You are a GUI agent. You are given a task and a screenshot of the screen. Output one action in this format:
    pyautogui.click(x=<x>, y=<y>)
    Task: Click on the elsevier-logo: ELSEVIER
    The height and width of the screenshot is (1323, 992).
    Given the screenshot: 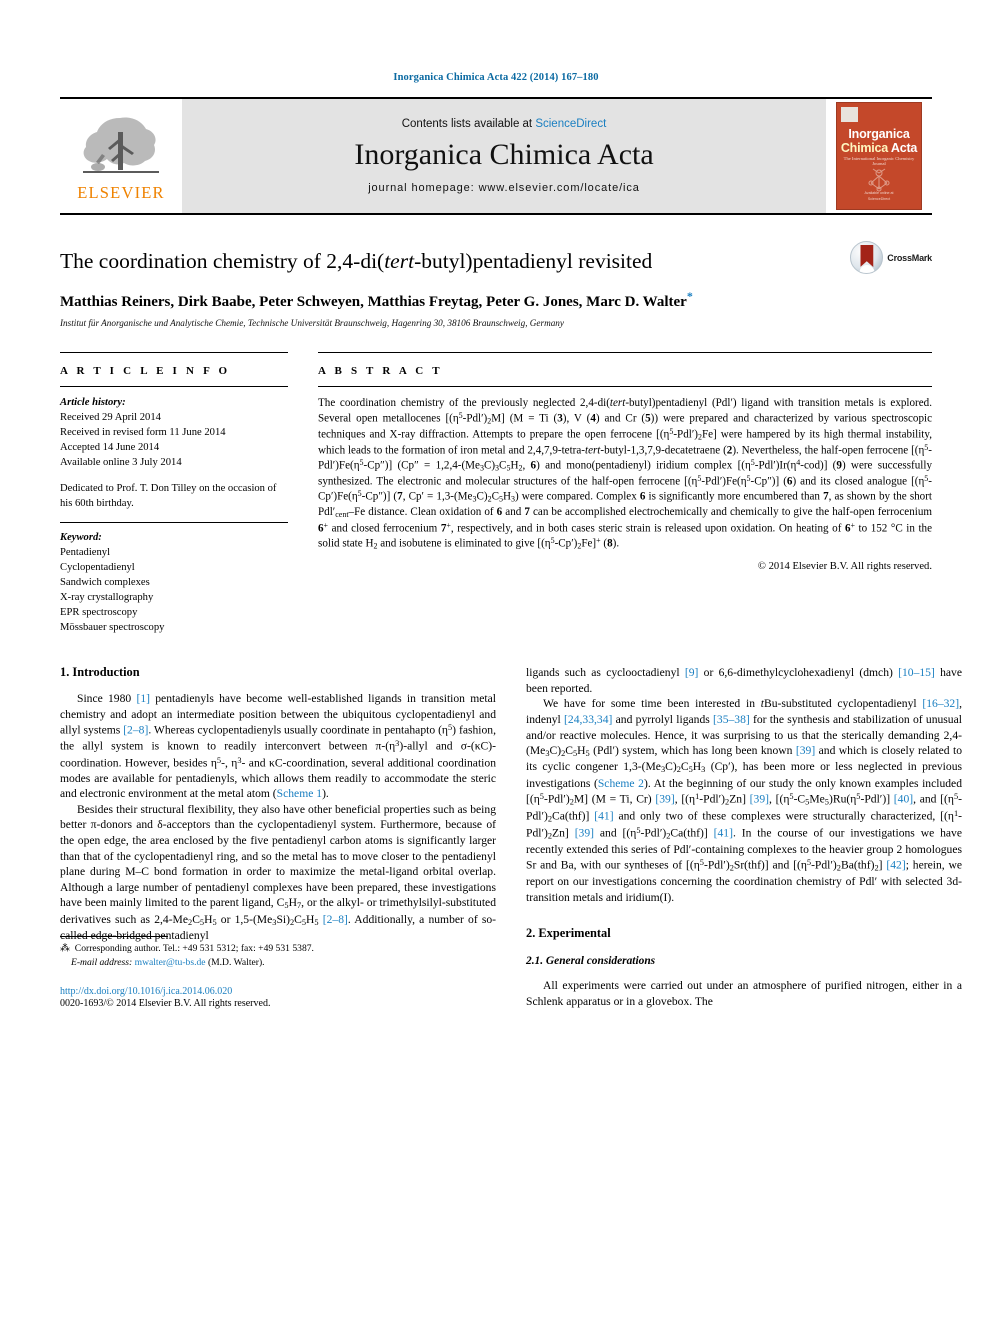 What is the action you would take?
    pyautogui.click(x=121, y=156)
    